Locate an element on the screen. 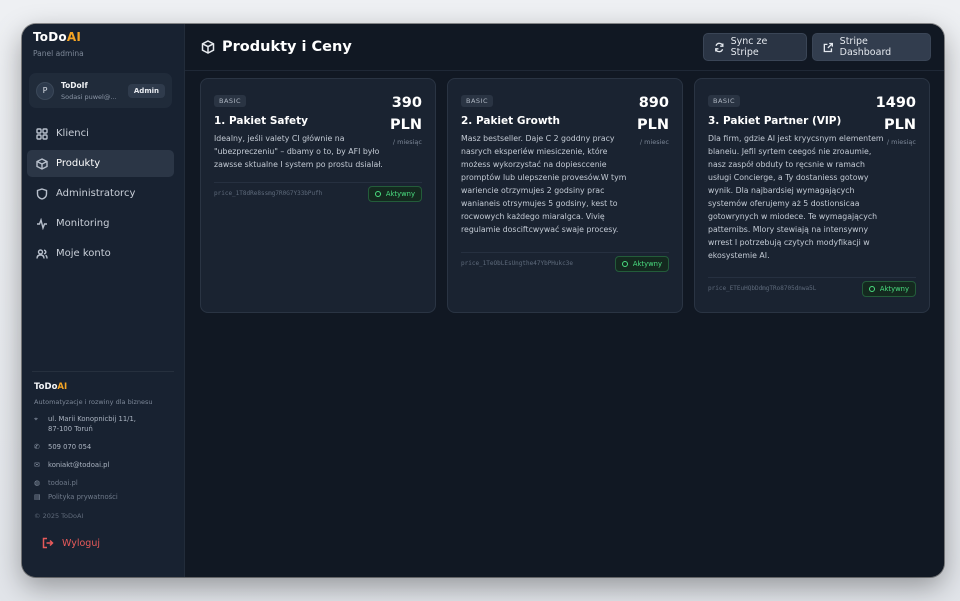 The height and width of the screenshot is (601, 960). sidebar-item-label: Administratorcy is located at coordinates (96, 193).